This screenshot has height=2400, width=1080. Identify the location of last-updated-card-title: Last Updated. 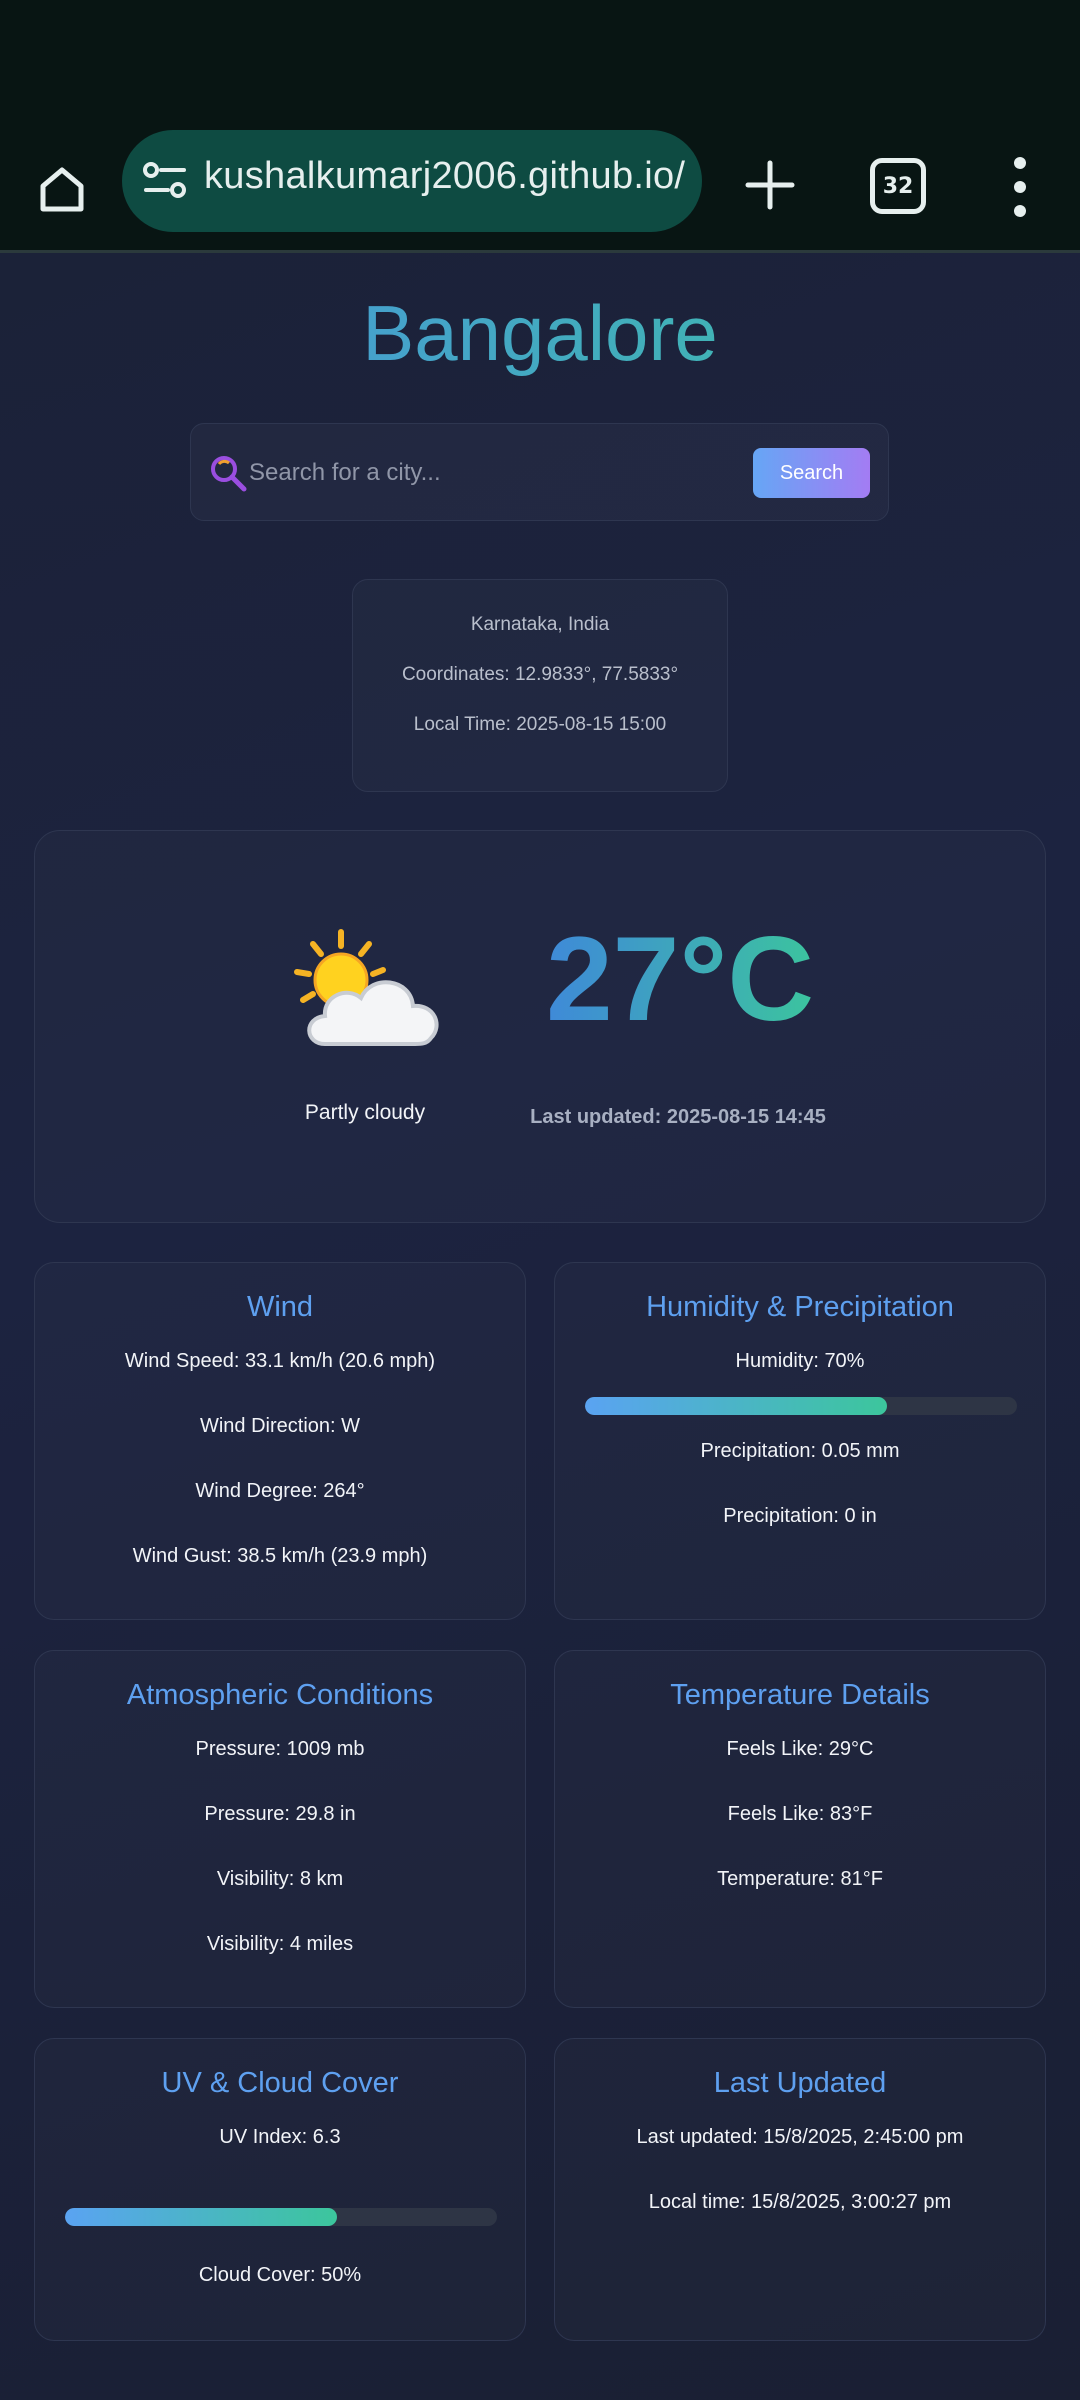
(800, 2083).